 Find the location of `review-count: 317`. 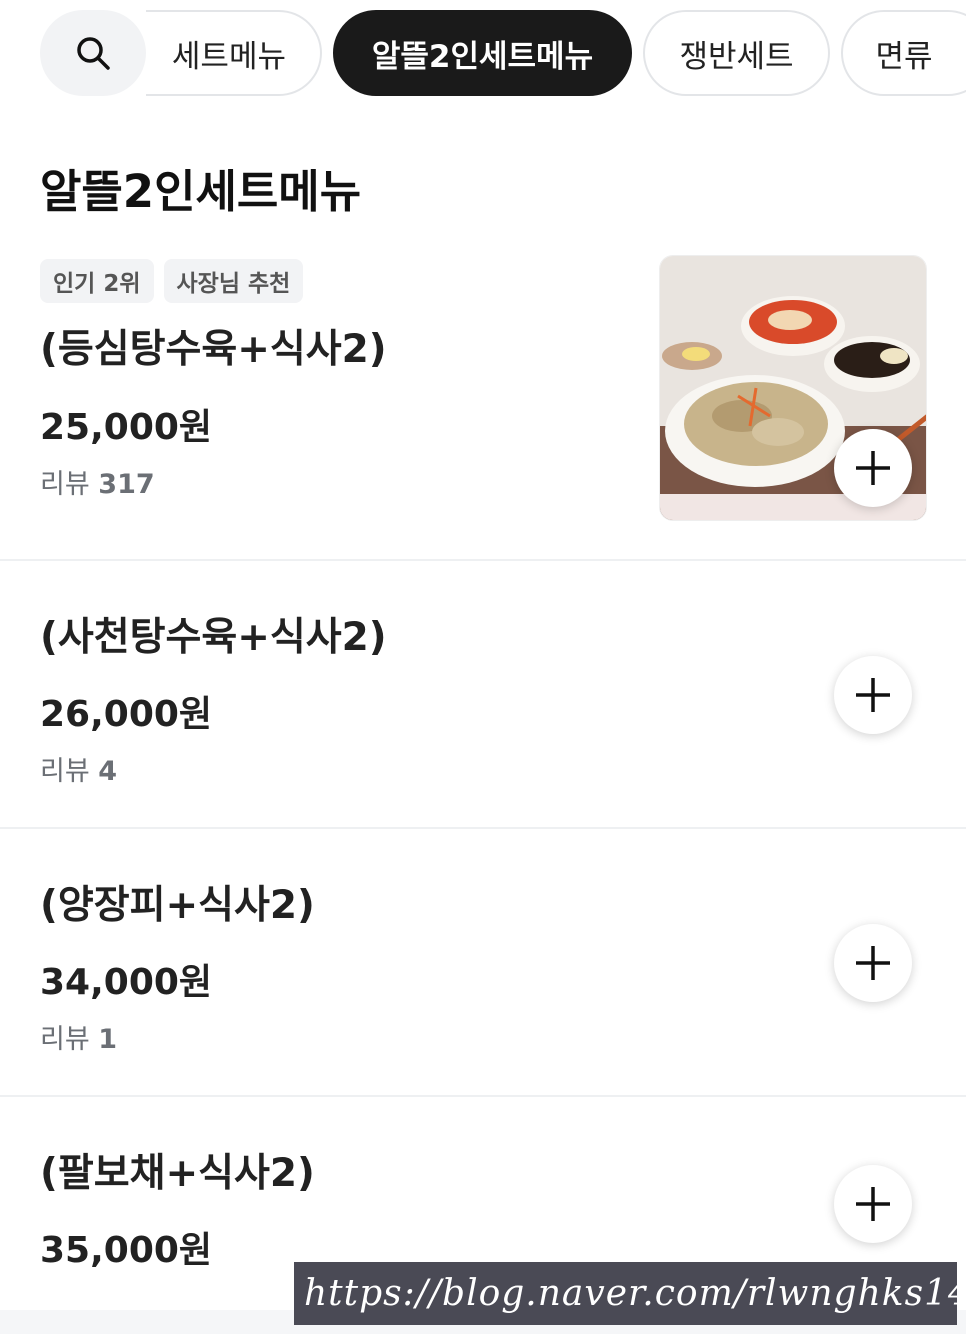

review-count: 317 is located at coordinates (126, 484).